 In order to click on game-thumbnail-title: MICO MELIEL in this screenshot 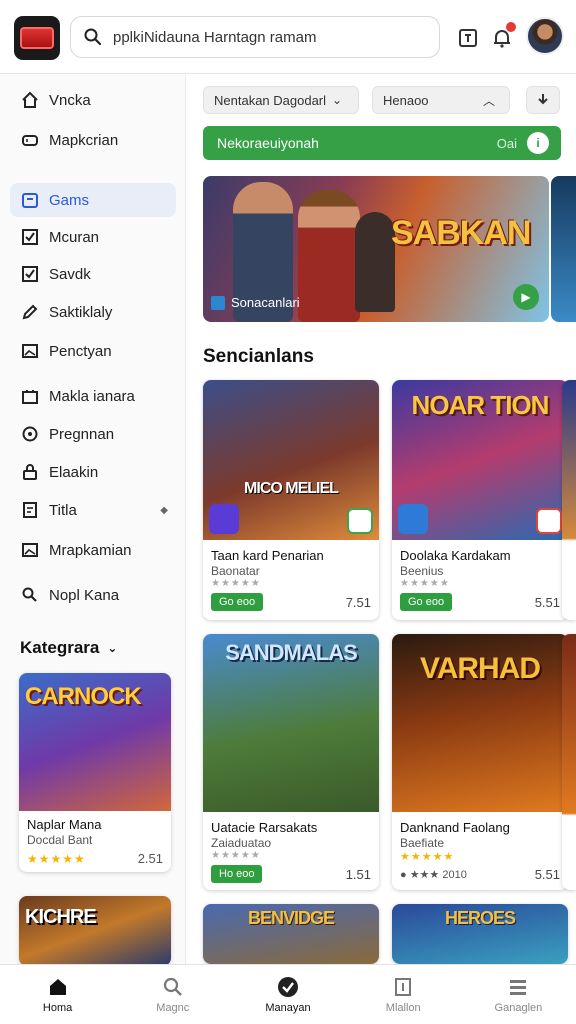, I will do `click(291, 488)`.